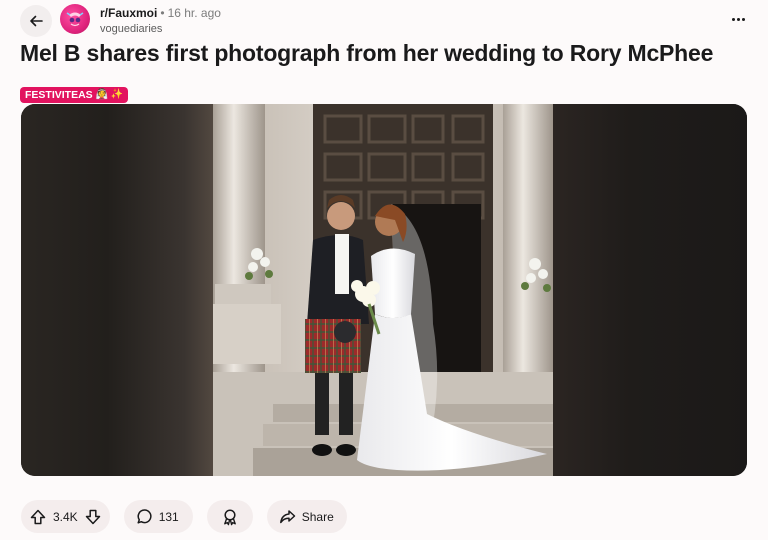  Describe the element at coordinates (131, 29) in the screenshot. I see `author-username: voguediaries` at that location.